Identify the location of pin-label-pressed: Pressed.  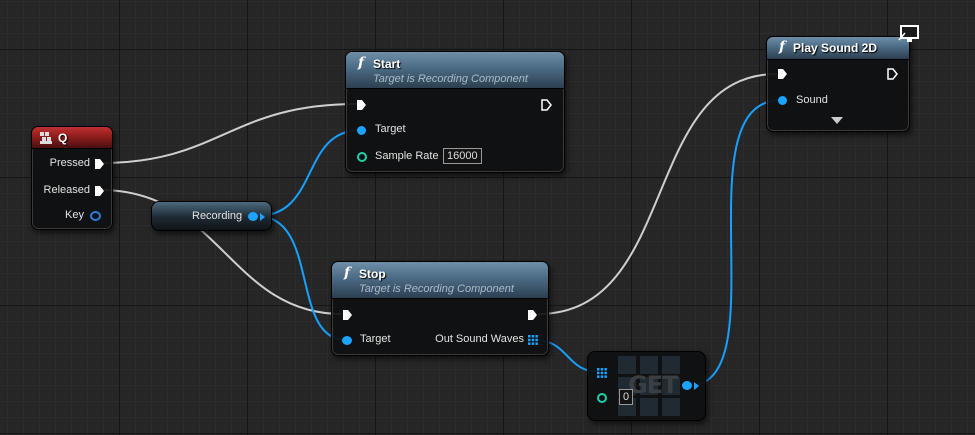
(69, 163).